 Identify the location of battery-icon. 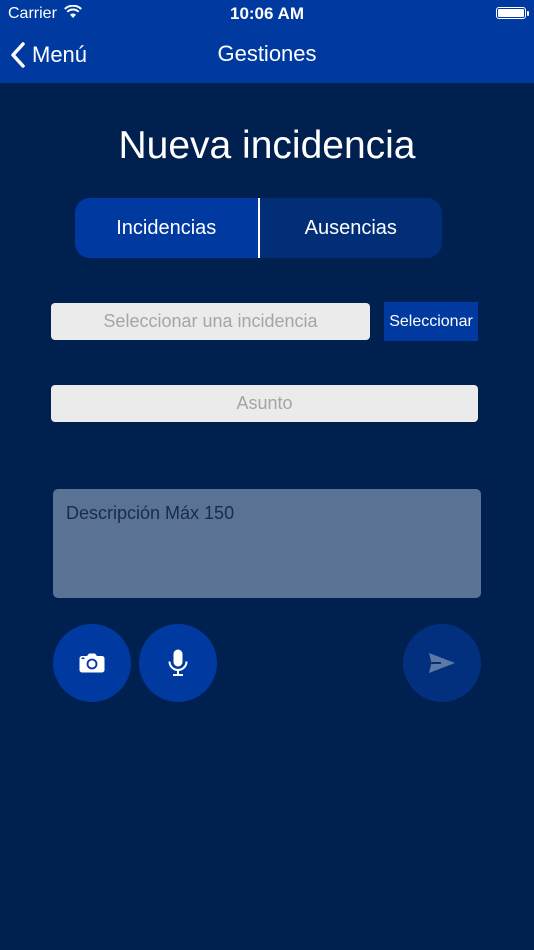
(512, 13).